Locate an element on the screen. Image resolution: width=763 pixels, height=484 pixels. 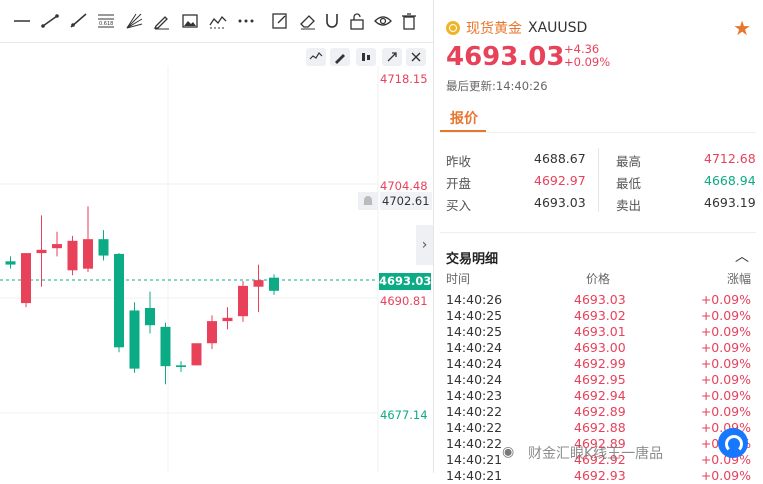
stat-label-open: 开盘 is located at coordinates (459, 183).